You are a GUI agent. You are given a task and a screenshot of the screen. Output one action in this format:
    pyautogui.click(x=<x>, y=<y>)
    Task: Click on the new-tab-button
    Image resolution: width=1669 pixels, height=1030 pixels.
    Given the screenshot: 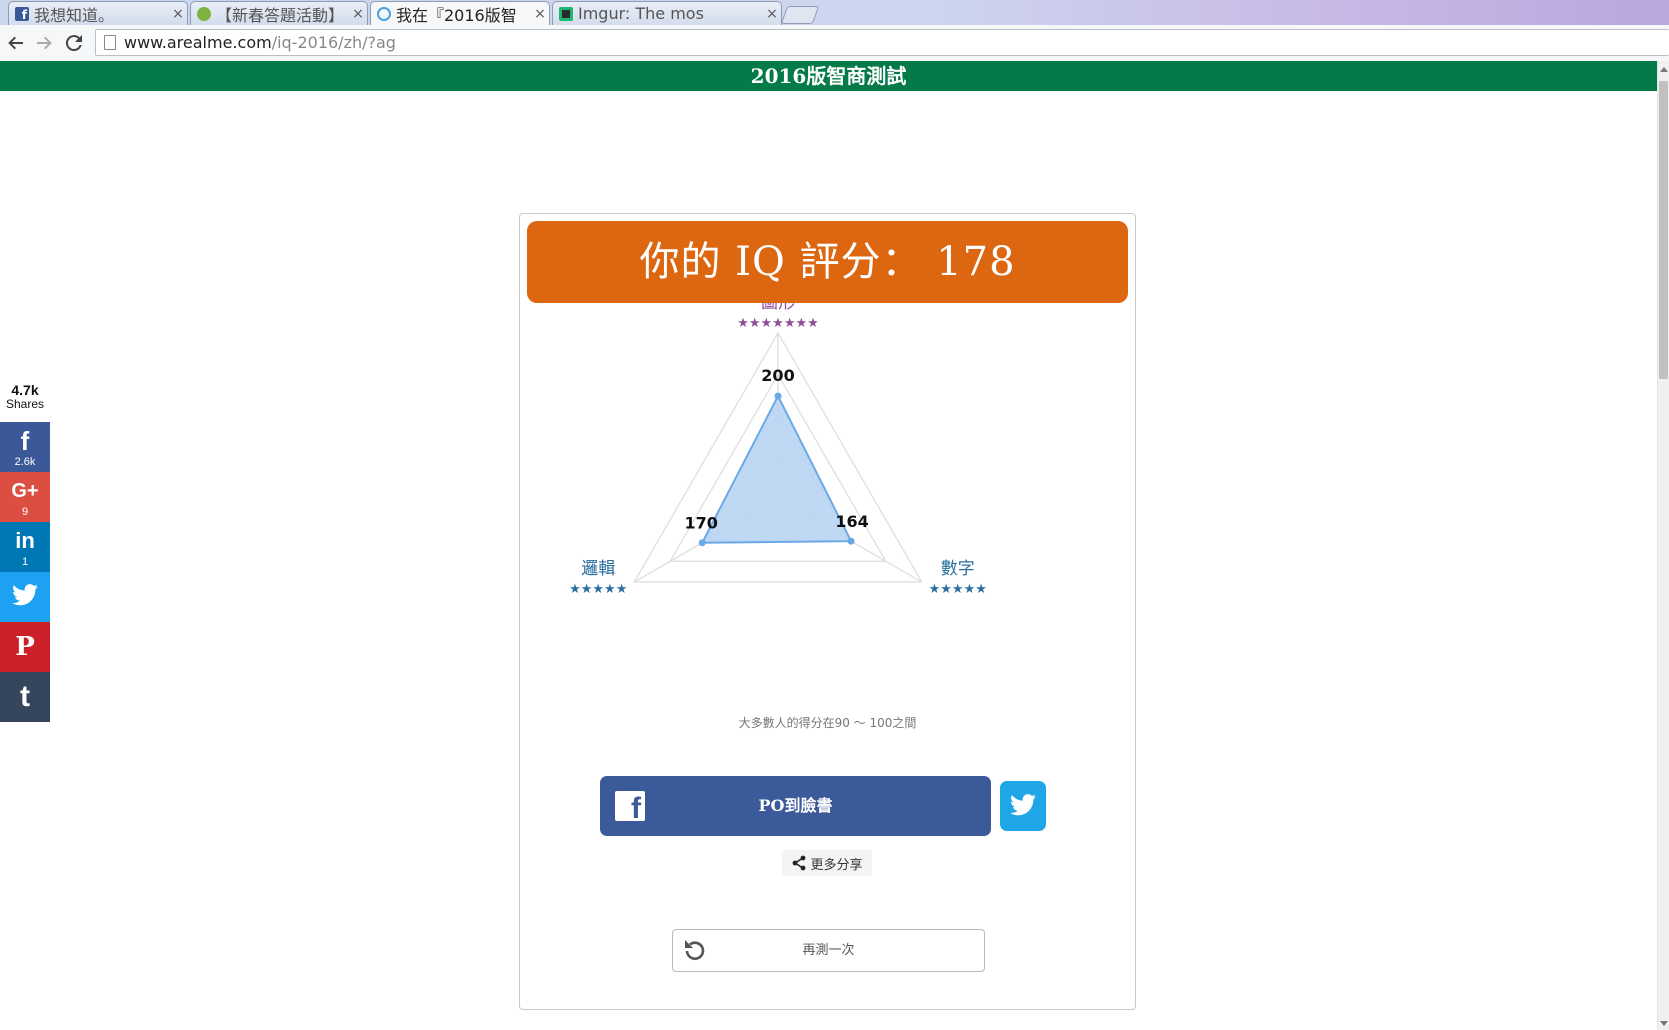 What is the action you would take?
    pyautogui.click(x=800, y=15)
    